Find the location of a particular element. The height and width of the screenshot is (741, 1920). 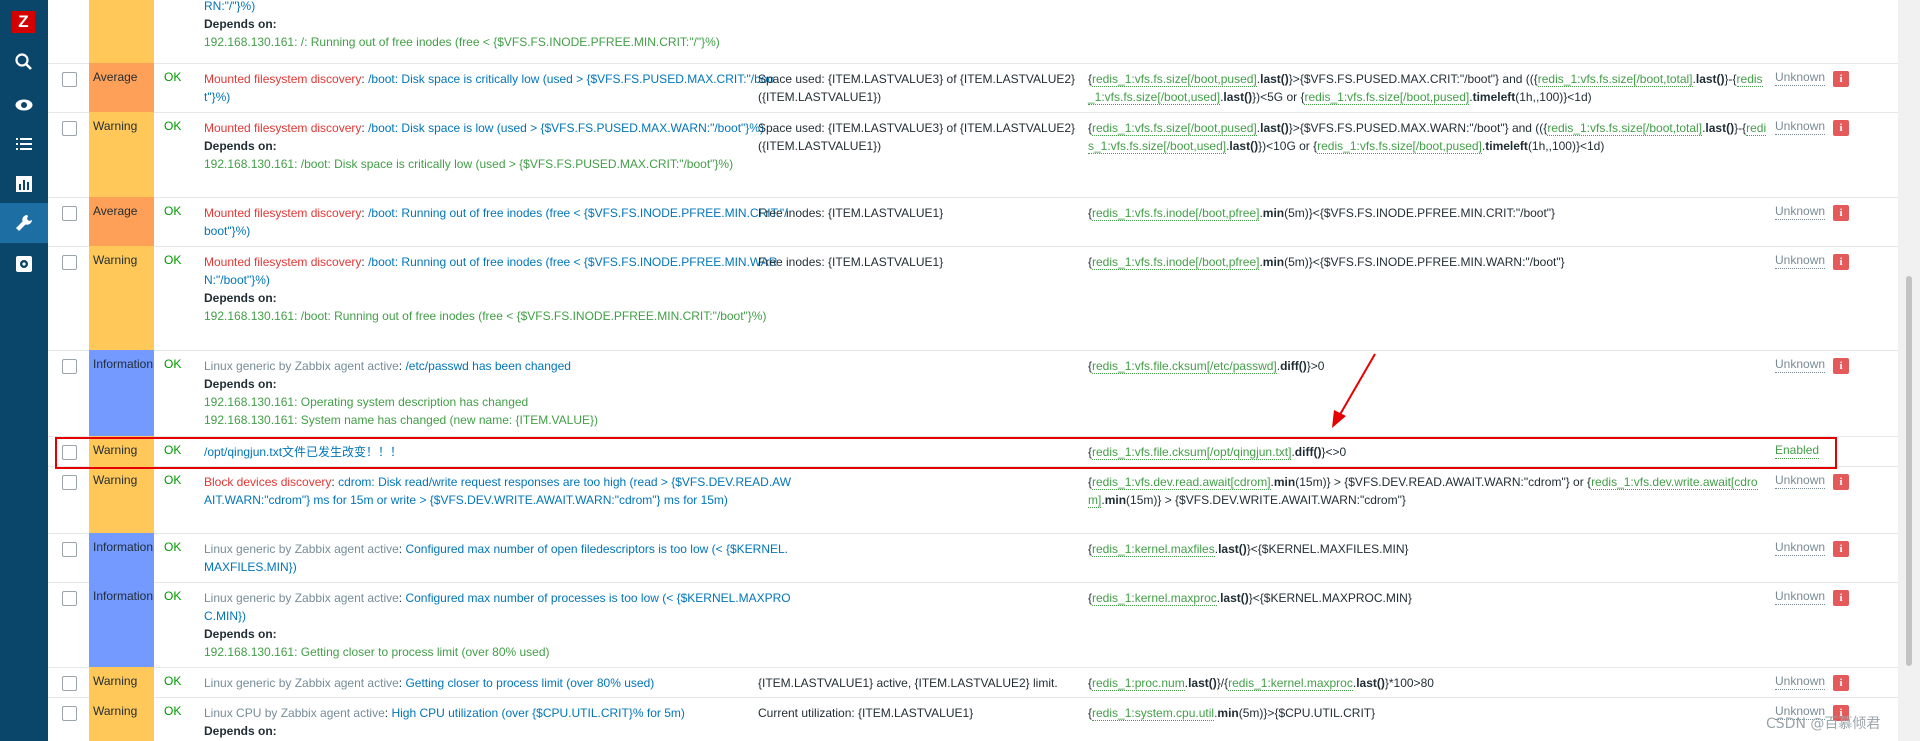

severity-badge is located at coordinates (121, 31).